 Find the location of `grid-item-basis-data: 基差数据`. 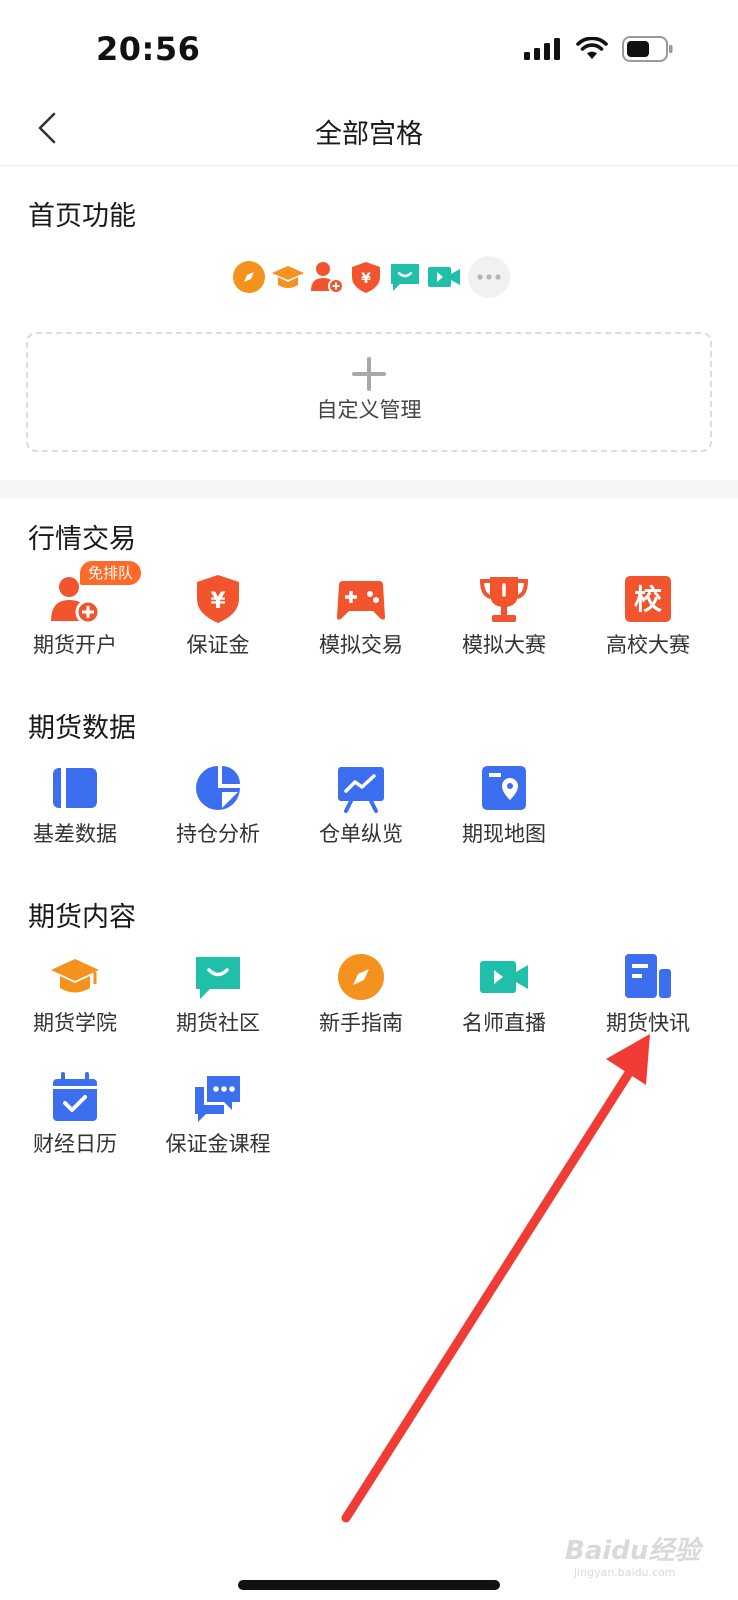

grid-item-basis-data: 基差数据 is located at coordinates (75, 812).